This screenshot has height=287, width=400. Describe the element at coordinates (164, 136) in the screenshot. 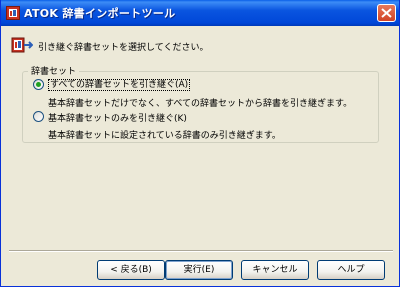

I see `option-description-basic-set-only: 基本辞書セットに設定されている辞書のみ引き継ぎます。` at that location.